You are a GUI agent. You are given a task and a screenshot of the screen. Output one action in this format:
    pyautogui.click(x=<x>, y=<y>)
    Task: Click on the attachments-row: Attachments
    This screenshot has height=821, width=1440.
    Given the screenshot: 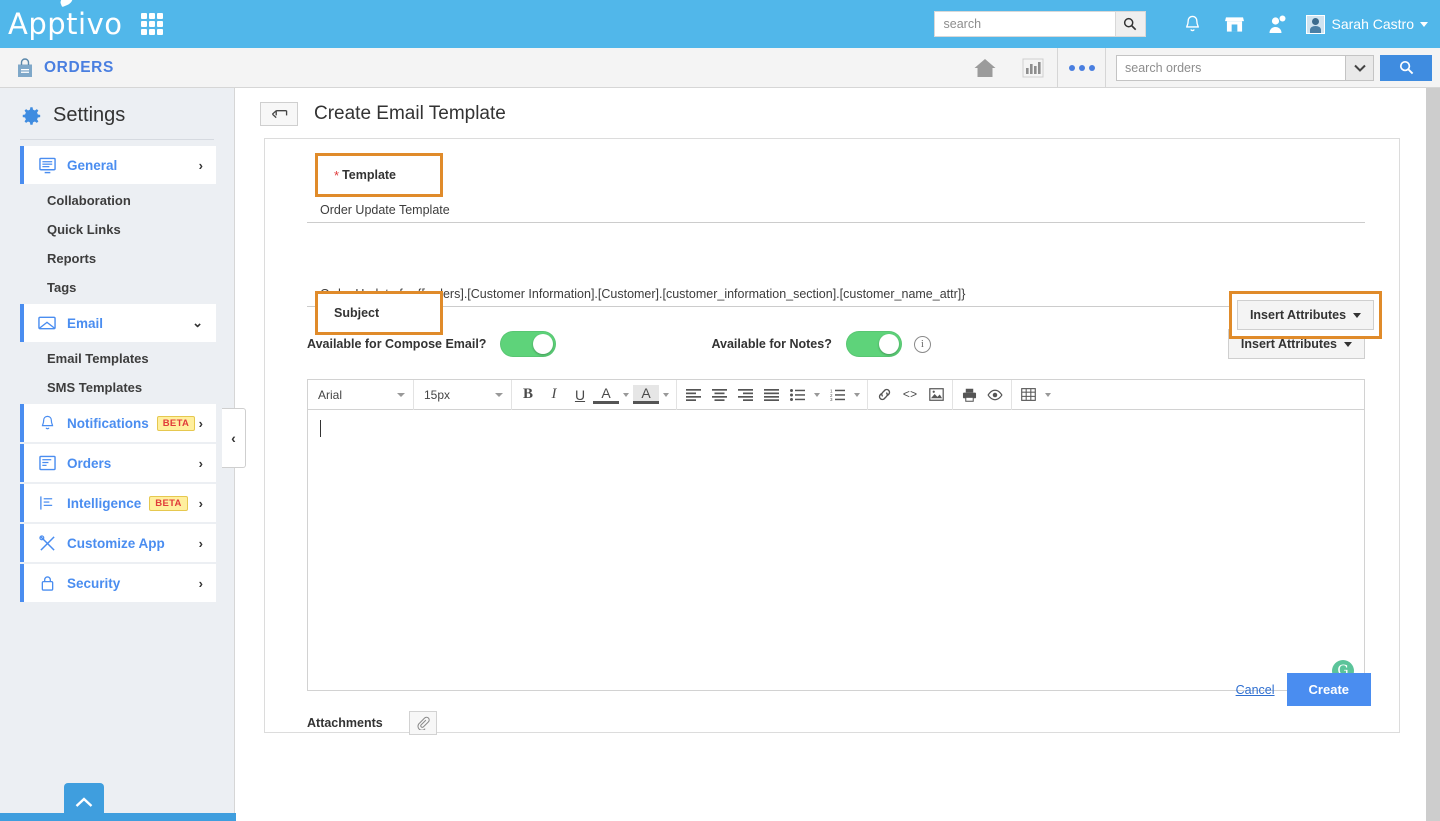 What is the action you would take?
    pyautogui.click(x=832, y=723)
    